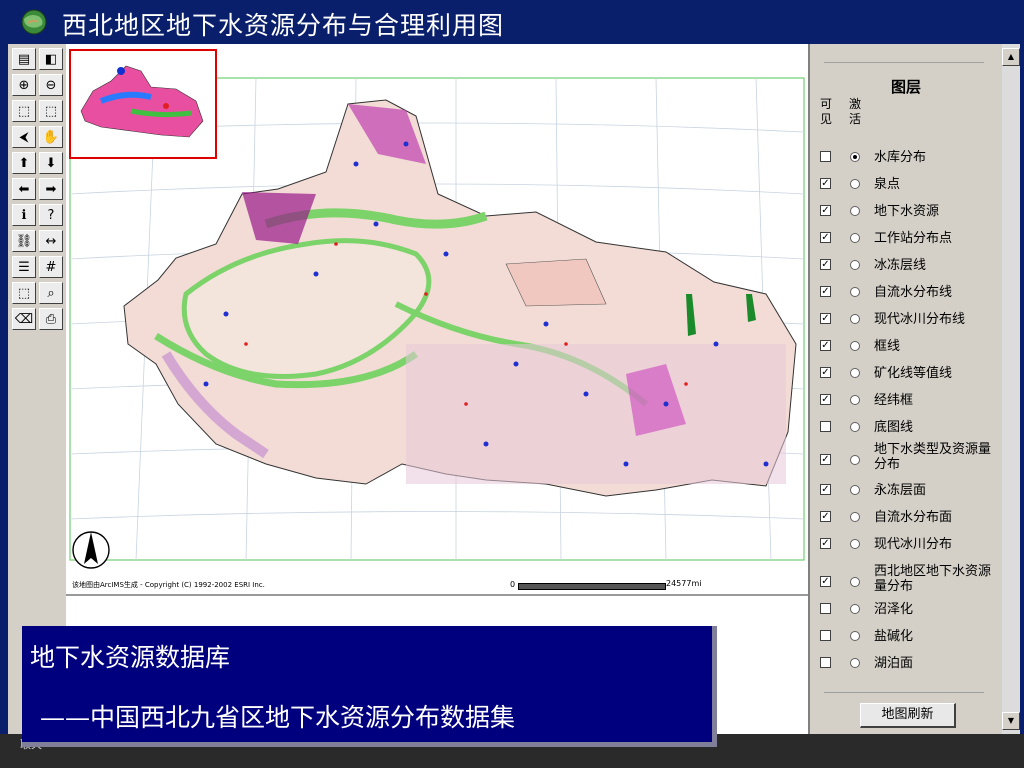 The width and height of the screenshot is (1024, 768). Describe the element at coordinates (513, 584) in the screenshot. I see `scale-zero: 0` at that location.